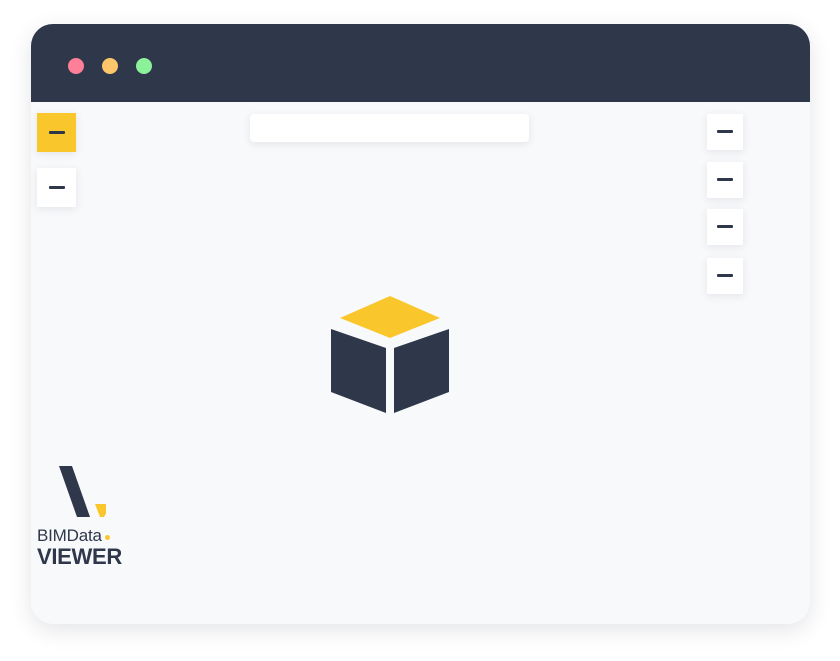 The height and width of the screenshot is (661, 840). Describe the element at coordinates (82, 491) in the screenshot. I see `bimdata-logo-mark-icon` at that location.